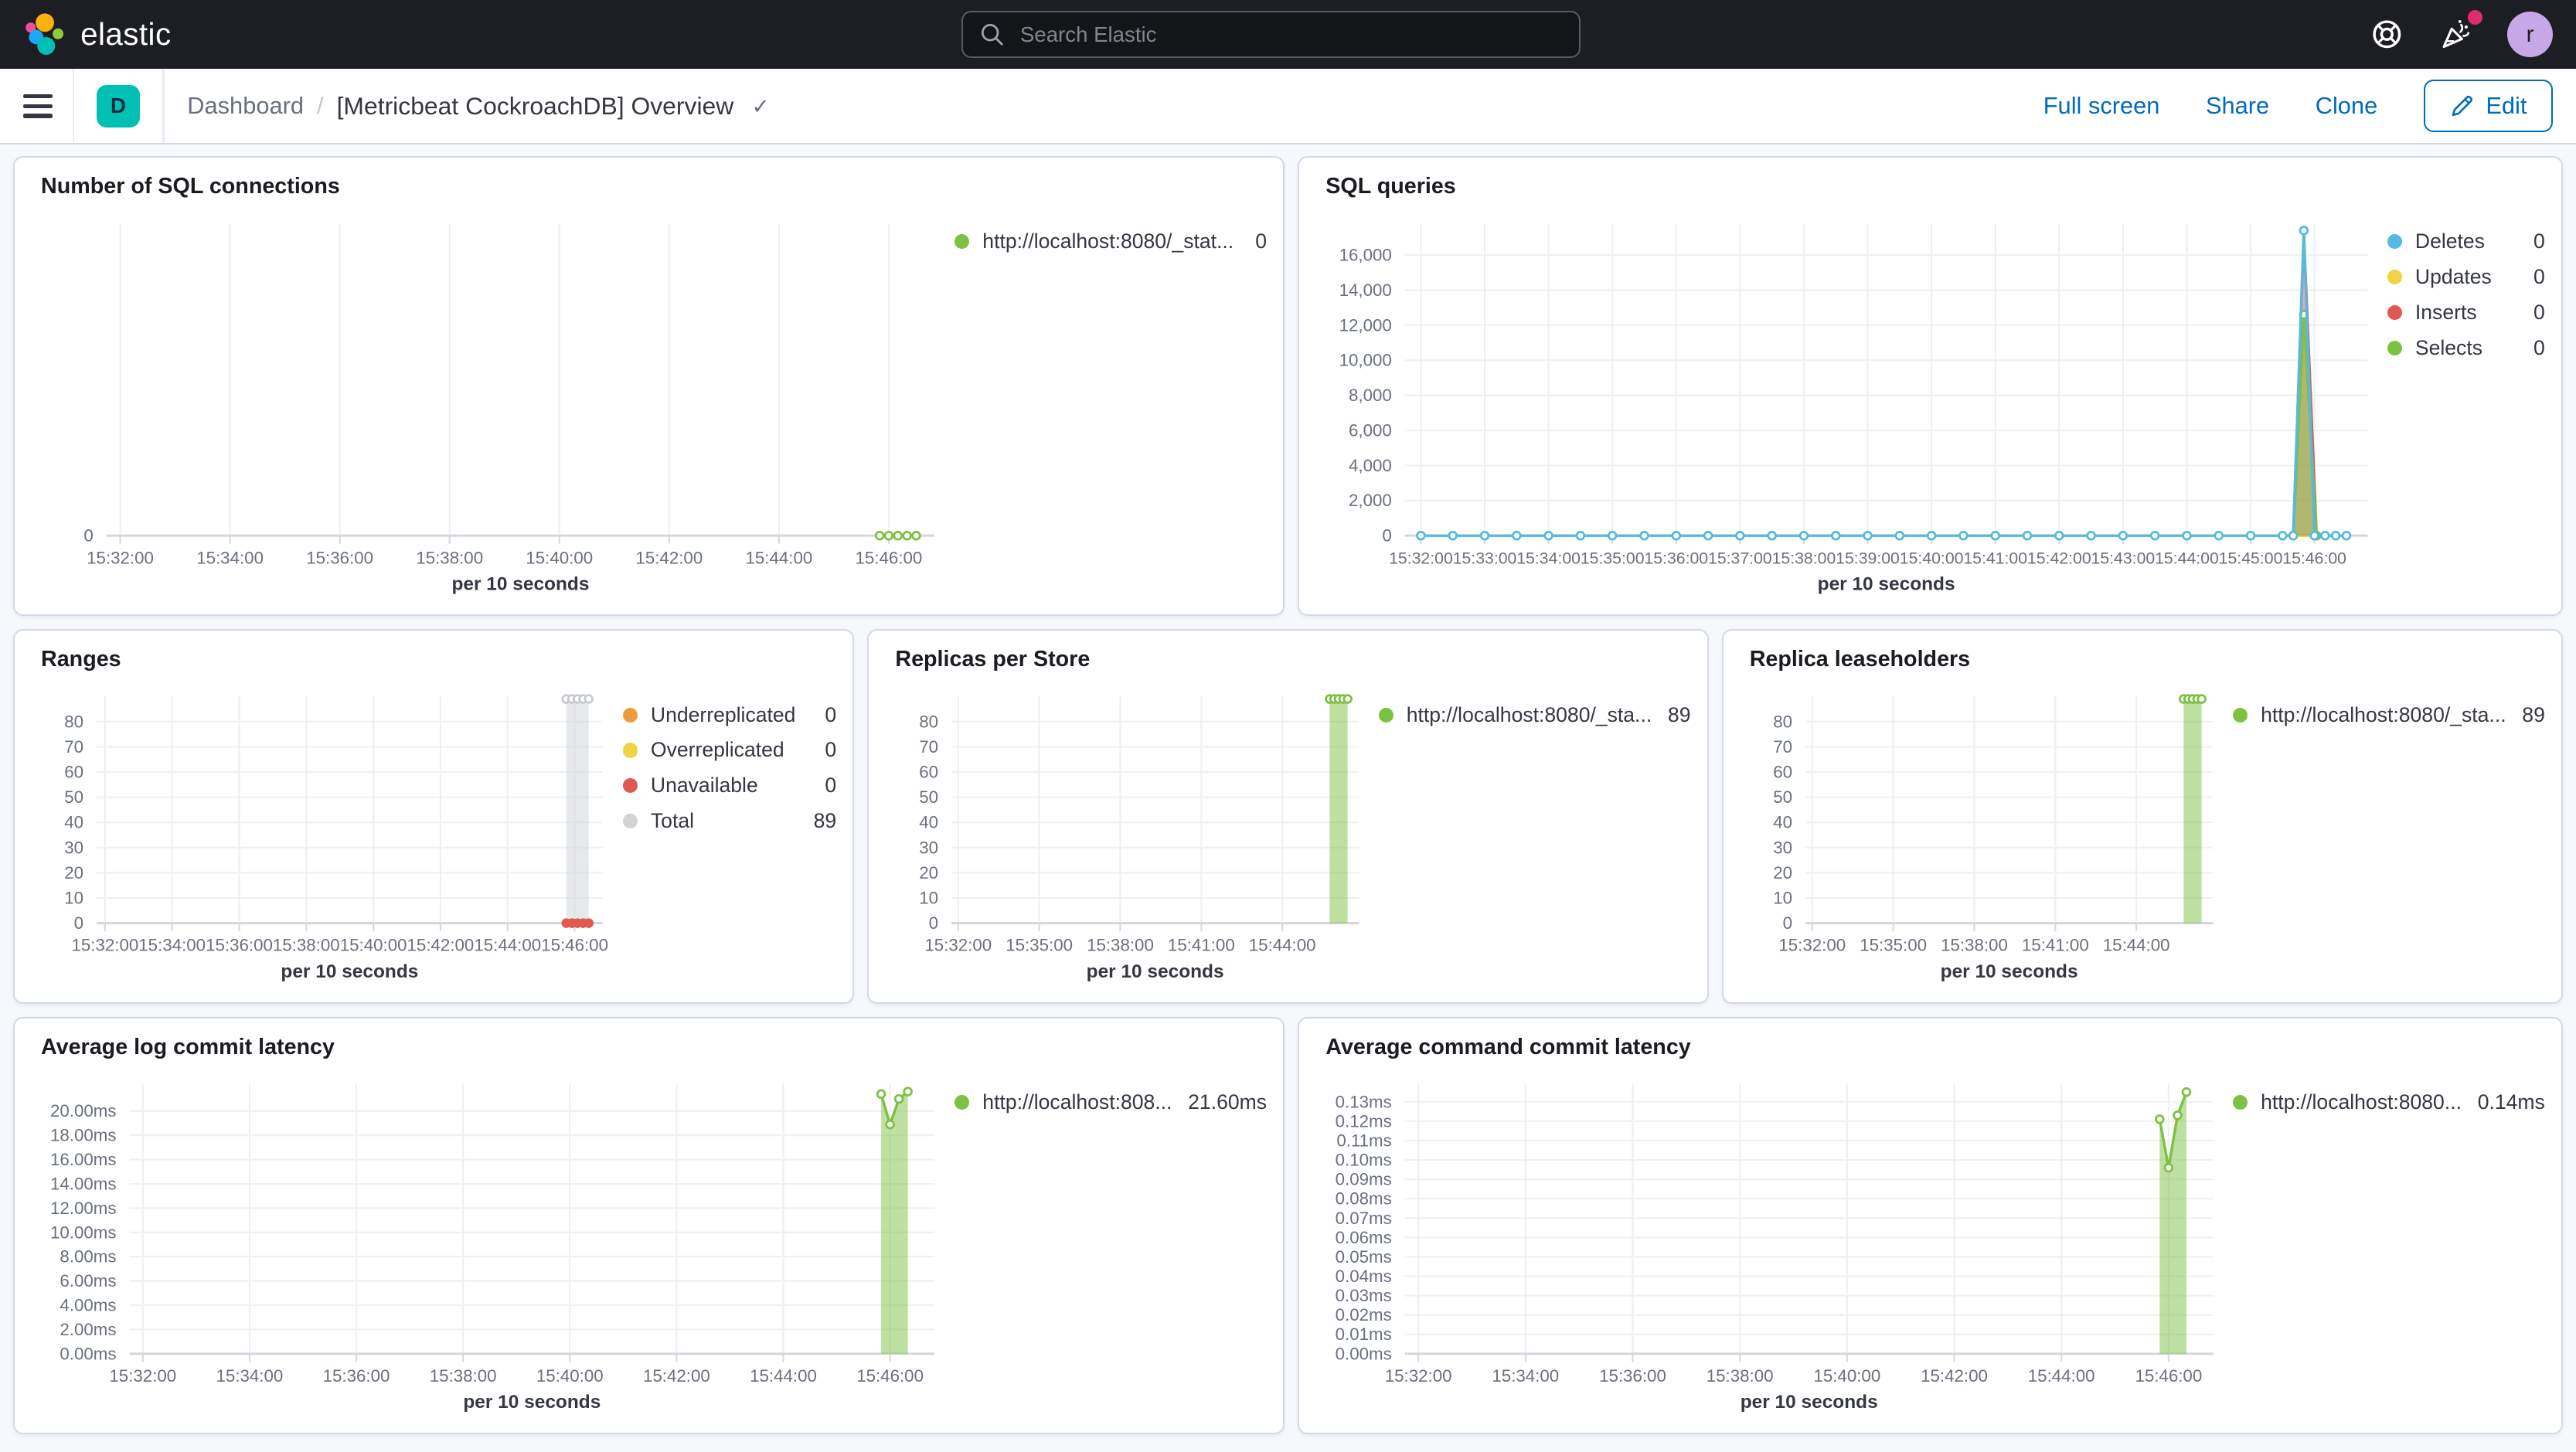 This screenshot has width=2576, height=1452. Describe the element at coordinates (2445, 313) in the screenshot. I see `legend-label: Inserts` at that location.